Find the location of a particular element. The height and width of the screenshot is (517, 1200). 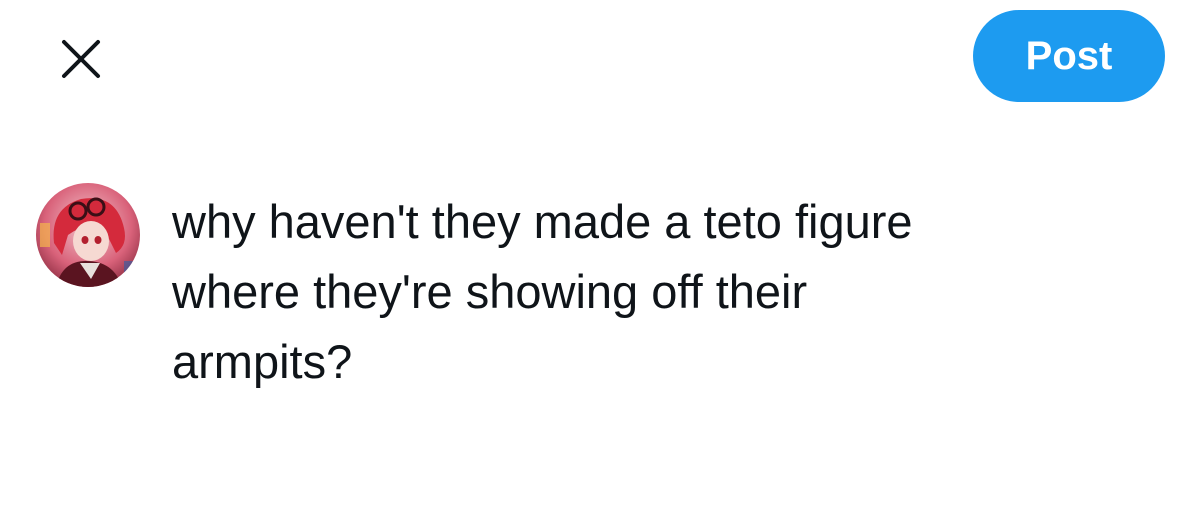

avatar is located at coordinates (88, 235).